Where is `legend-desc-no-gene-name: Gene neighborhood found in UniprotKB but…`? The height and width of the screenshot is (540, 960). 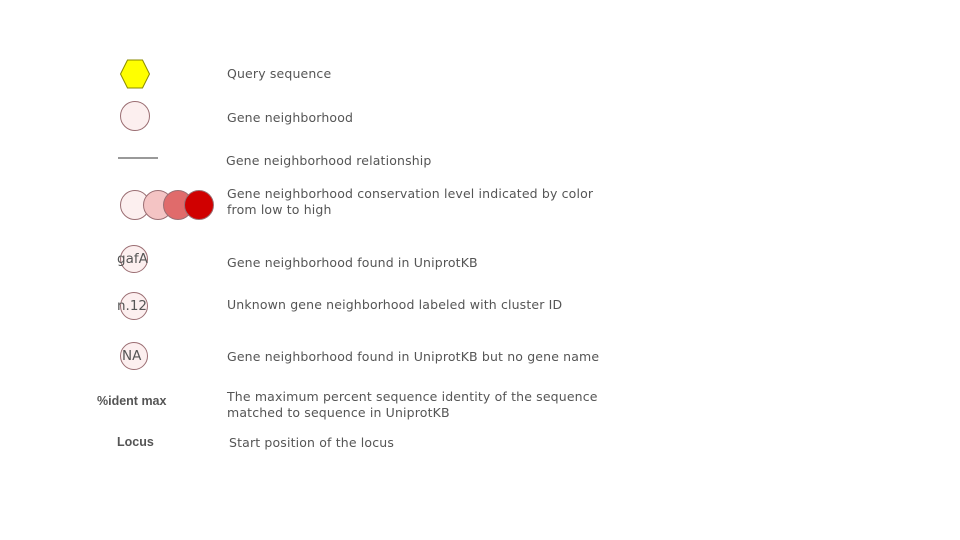 legend-desc-no-gene-name: Gene neighborhood found in UniprotKB but… is located at coordinates (413, 356).